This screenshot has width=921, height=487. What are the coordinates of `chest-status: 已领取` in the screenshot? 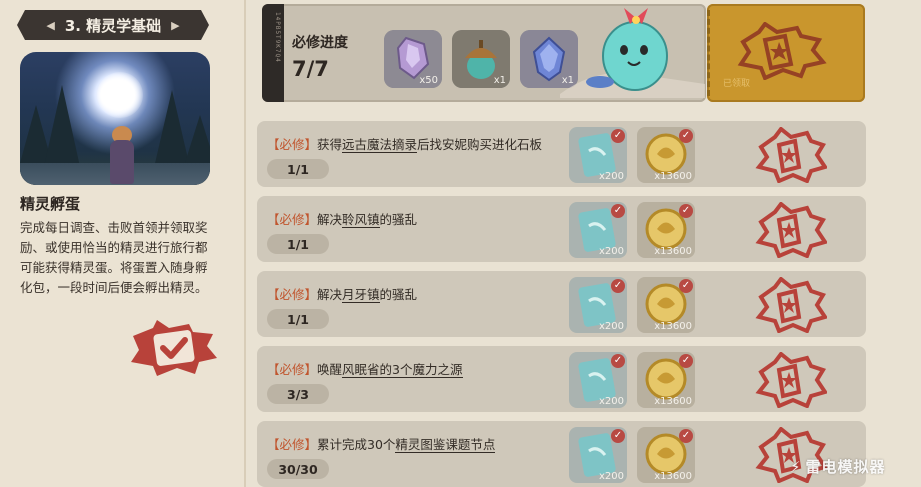 It's located at (737, 84).